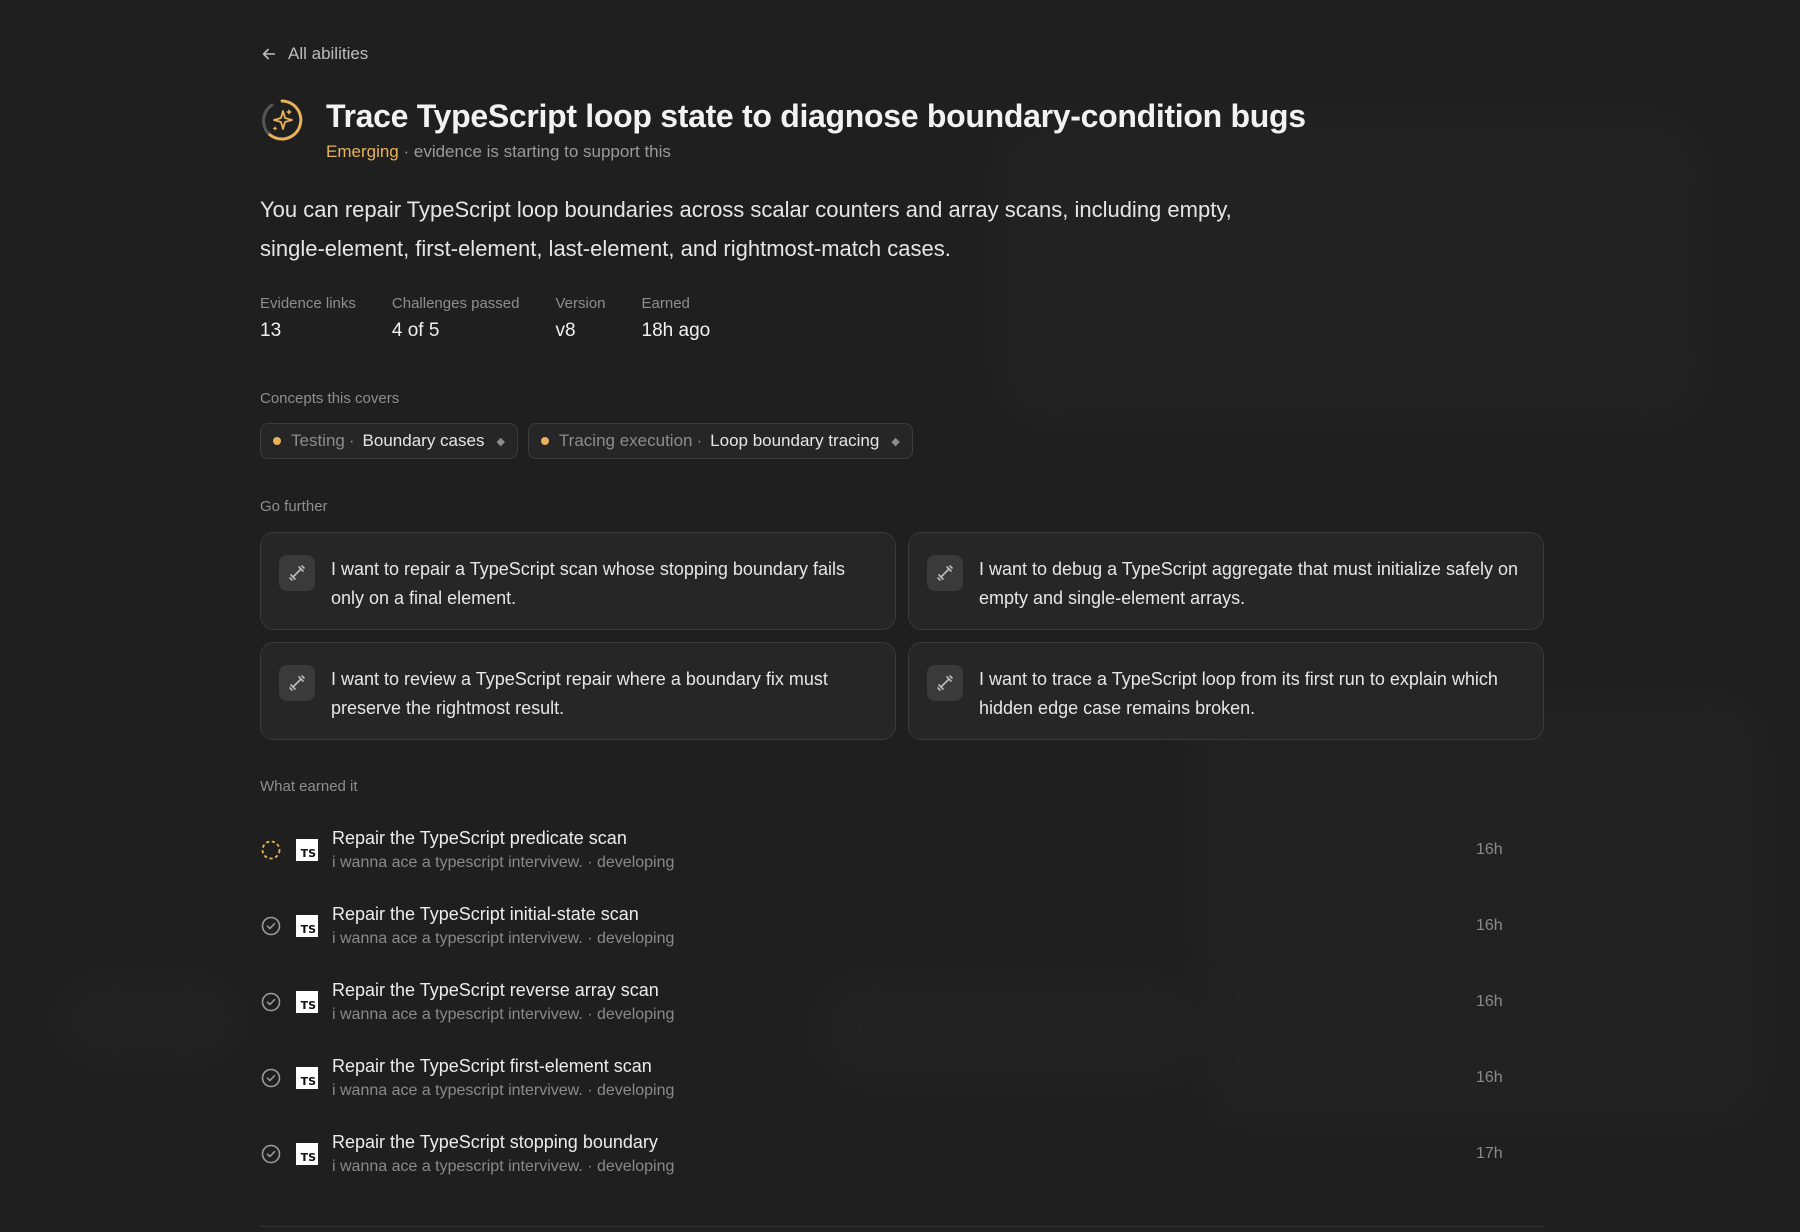 The height and width of the screenshot is (1232, 1800). Describe the element at coordinates (676, 330) in the screenshot. I see `stat-value: 18h ago` at that location.